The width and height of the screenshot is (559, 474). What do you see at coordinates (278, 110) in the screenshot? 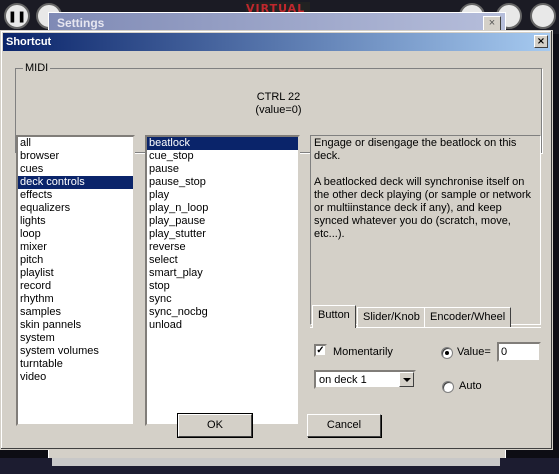
I see `midi-value: (value=0)` at bounding box center [278, 110].